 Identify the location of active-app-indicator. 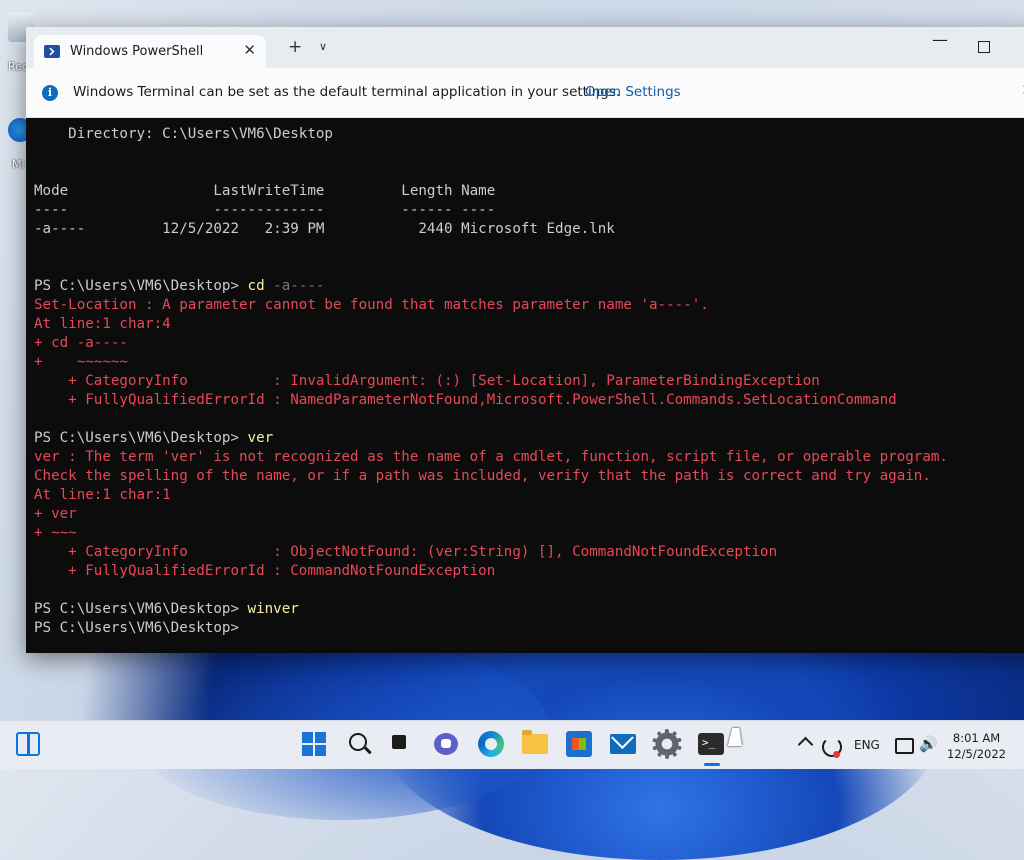
(712, 764).